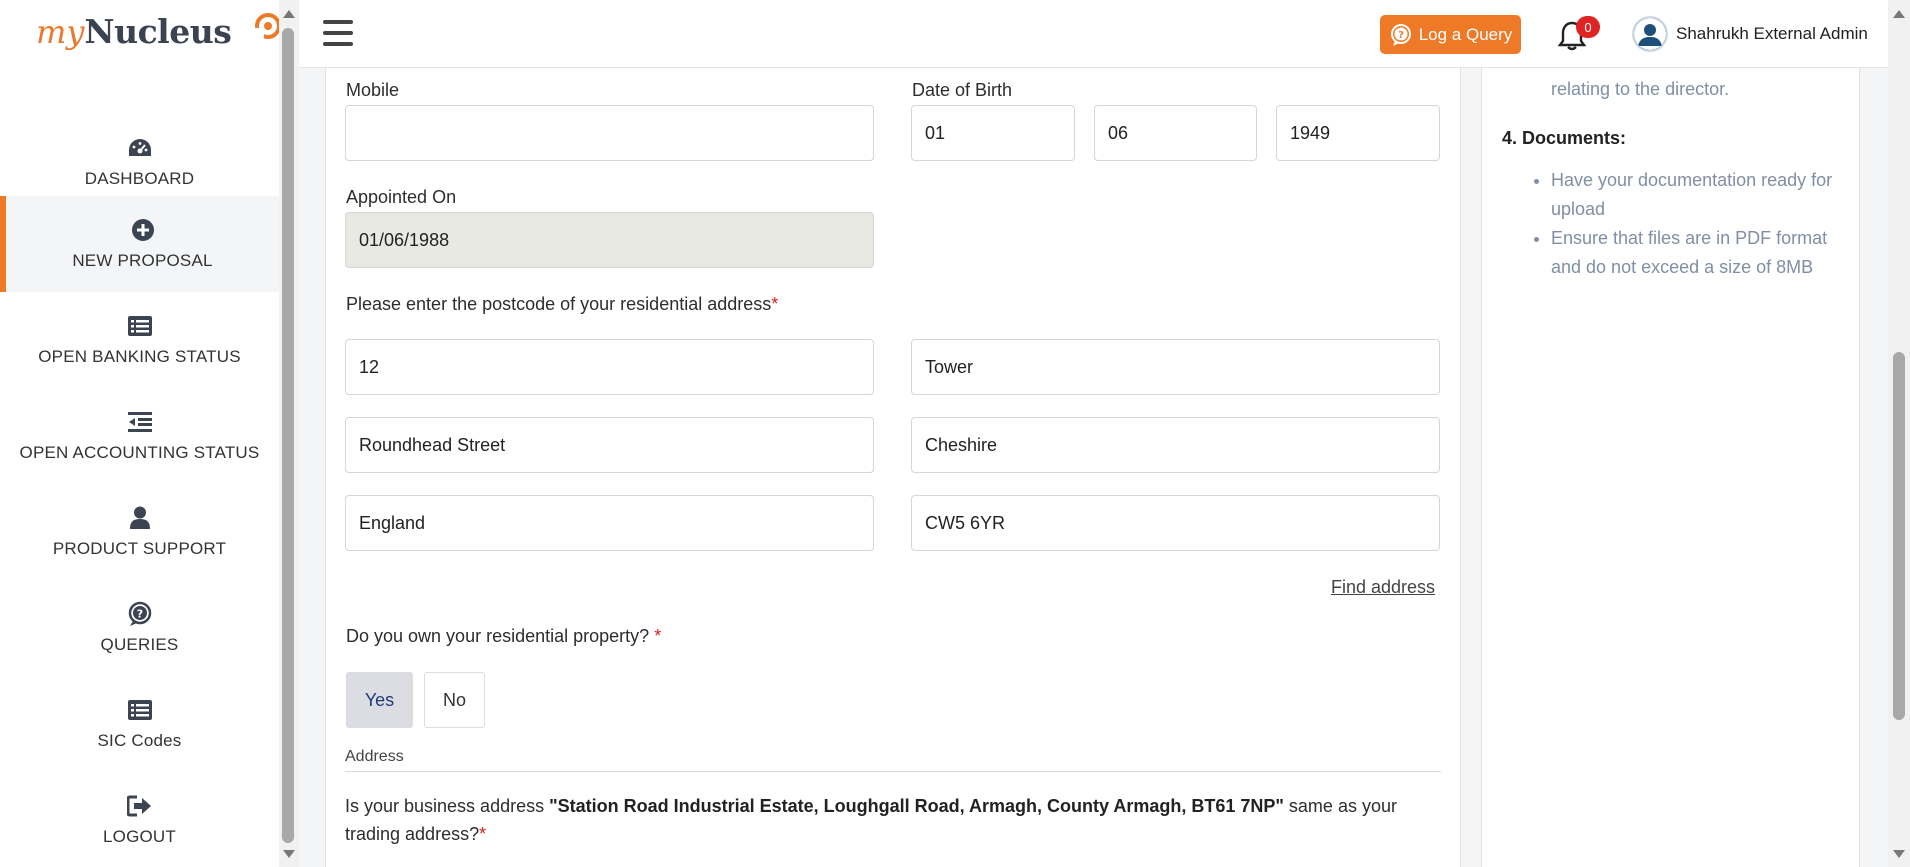 This screenshot has height=867, width=1910. What do you see at coordinates (374, 756) in the screenshot?
I see `address-section-title: Address` at bounding box center [374, 756].